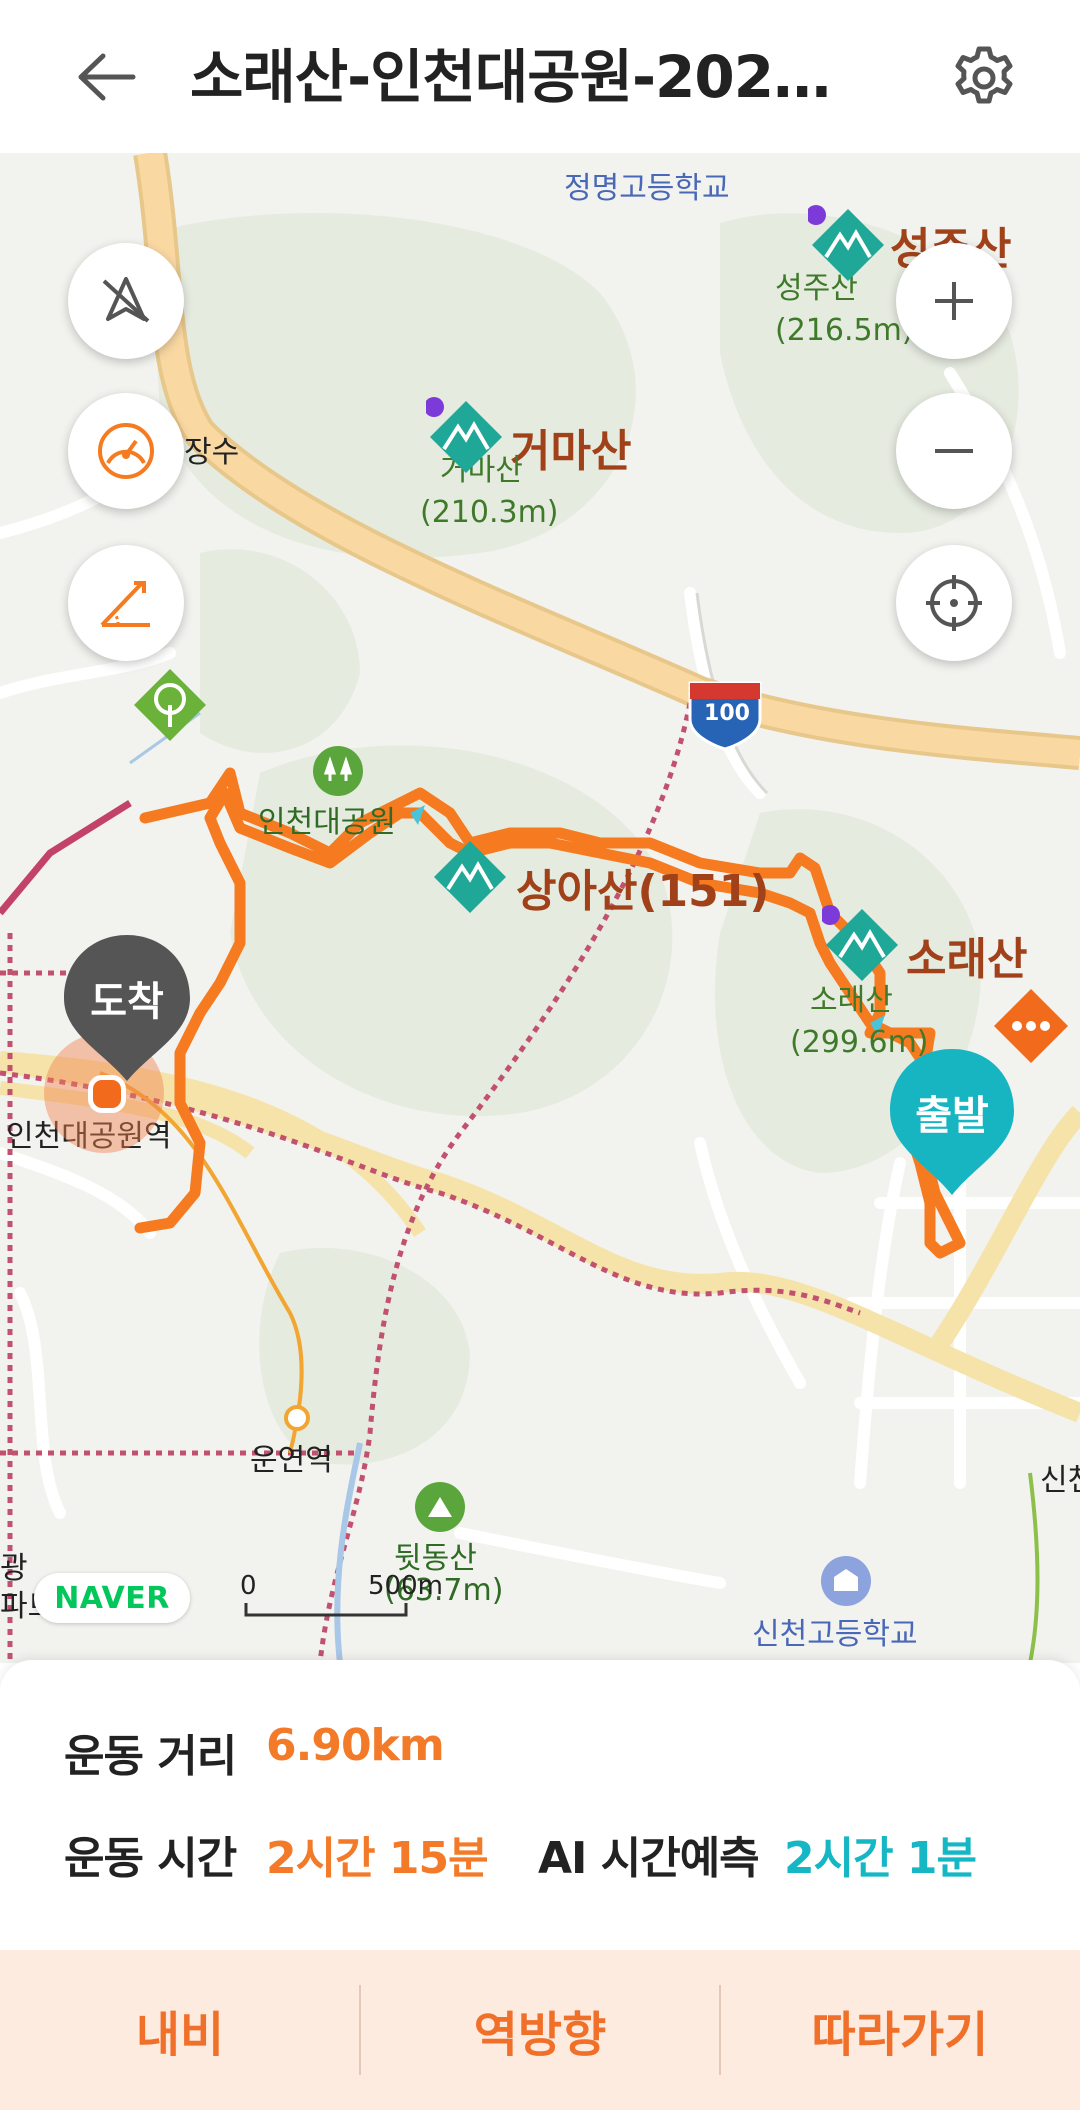 The height and width of the screenshot is (2110, 1080). Describe the element at coordinates (248, 1586) in the screenshot. I see `scale-zero: 0` at that location.